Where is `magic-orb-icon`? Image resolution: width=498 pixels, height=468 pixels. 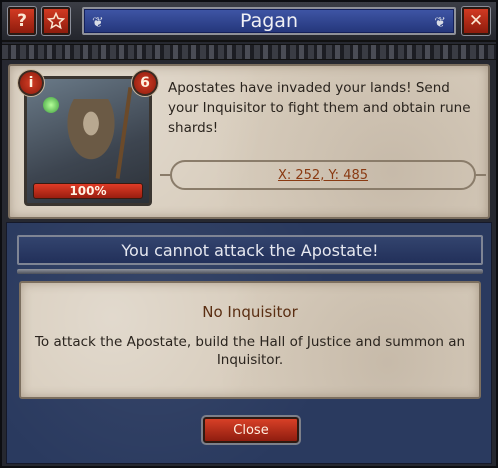 magic-orb-icon is located at coordinates (51, 105).